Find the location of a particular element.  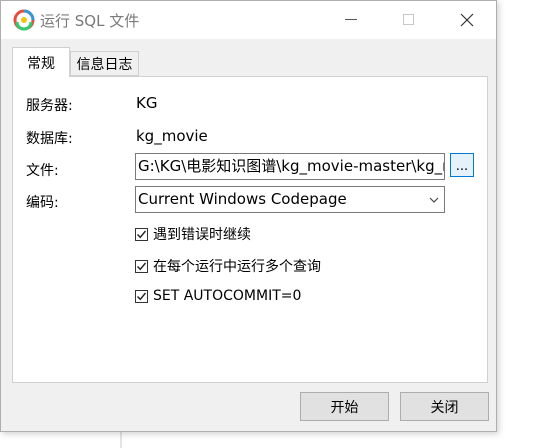

close-window-button is located at coordinates (467, 20).